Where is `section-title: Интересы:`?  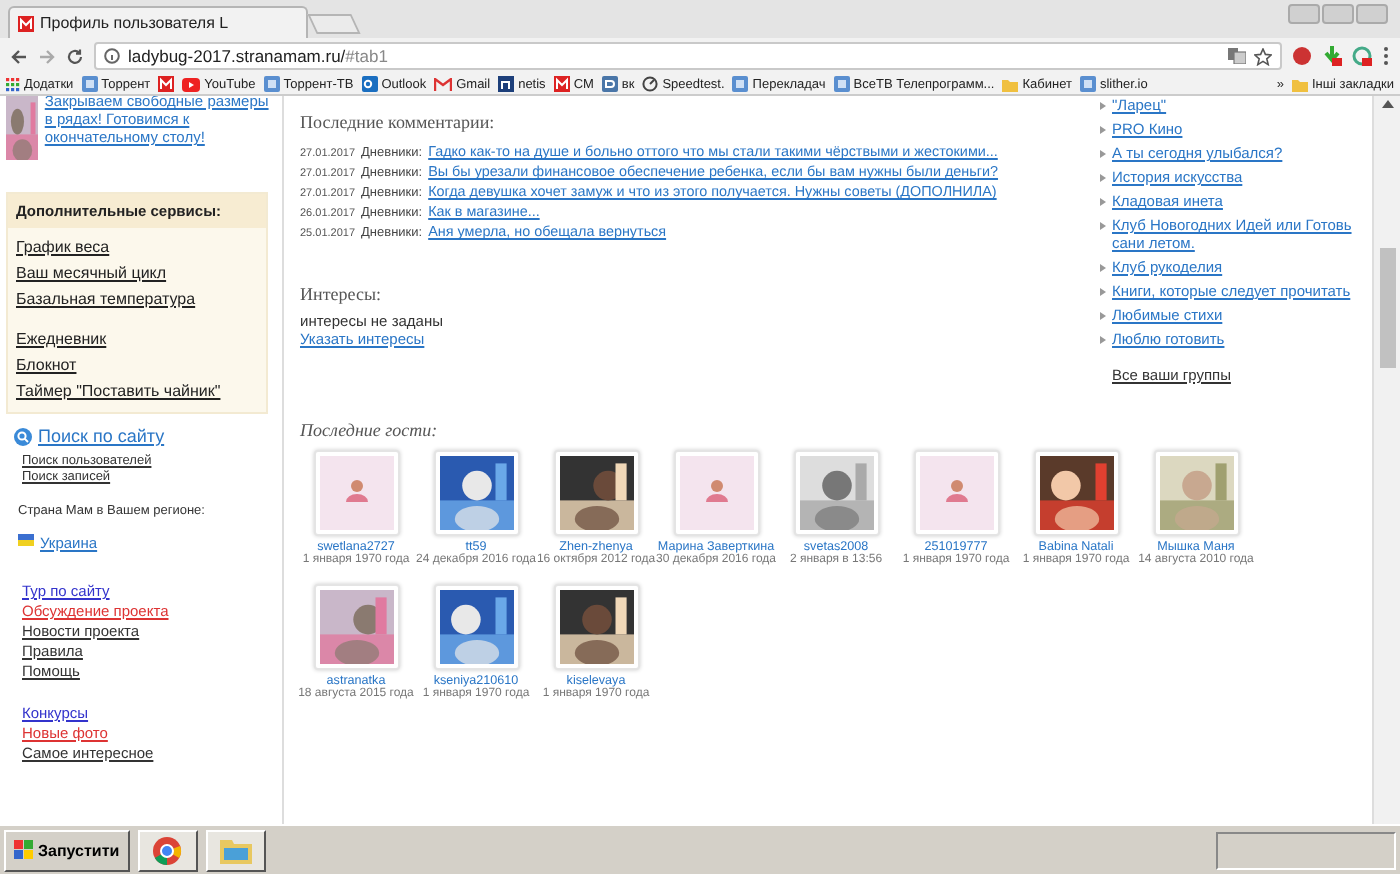 section-title: Интересы: is located at coordinates (342, 294).